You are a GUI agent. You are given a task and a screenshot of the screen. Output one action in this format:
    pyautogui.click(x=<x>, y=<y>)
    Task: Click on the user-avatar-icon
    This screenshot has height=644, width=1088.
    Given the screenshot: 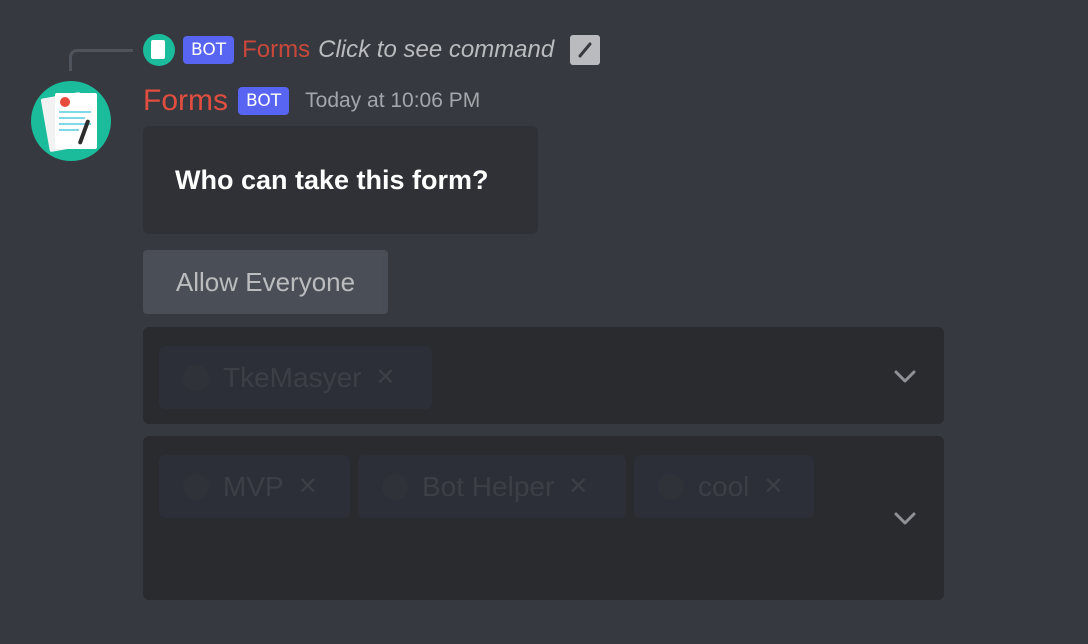 What is the action you would take?
    pyautogui.click(x=196, y=377)
    